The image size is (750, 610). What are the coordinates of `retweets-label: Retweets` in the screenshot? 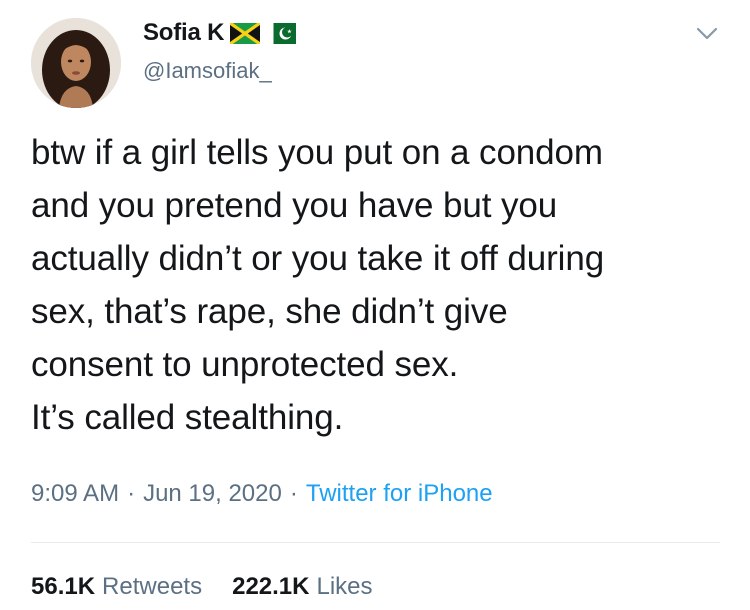 It's located at (152, 586).